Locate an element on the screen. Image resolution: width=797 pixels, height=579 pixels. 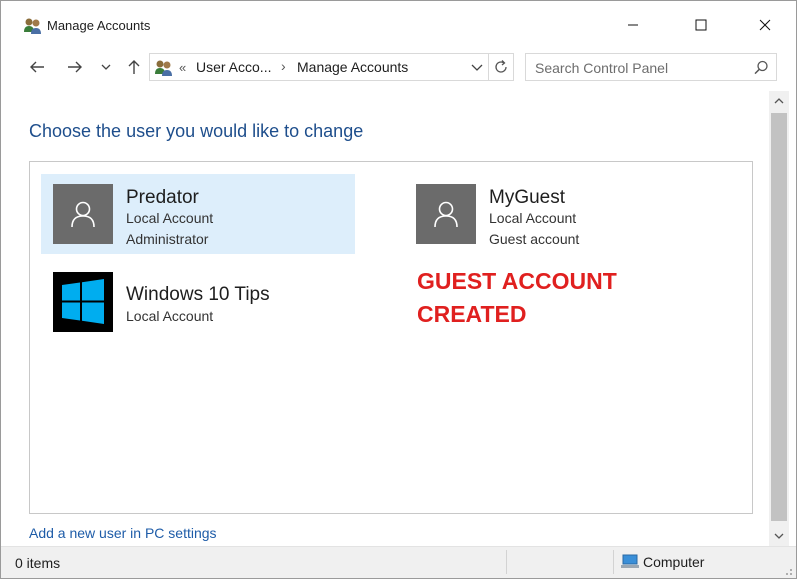
recent-locations-button is located at coordinates (106, 67).